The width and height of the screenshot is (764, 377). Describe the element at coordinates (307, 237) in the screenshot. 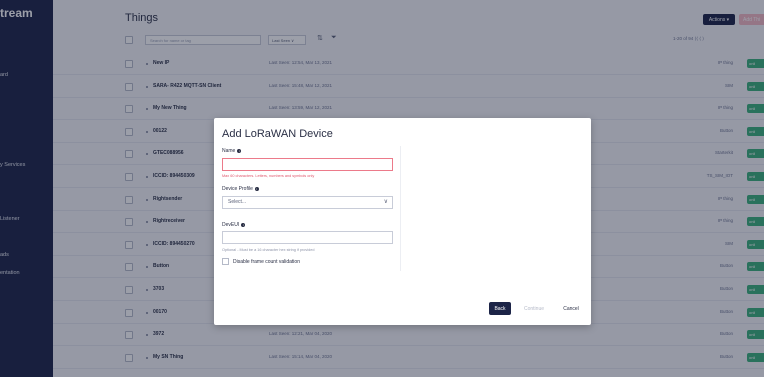

I see `deveui-input` at that location.